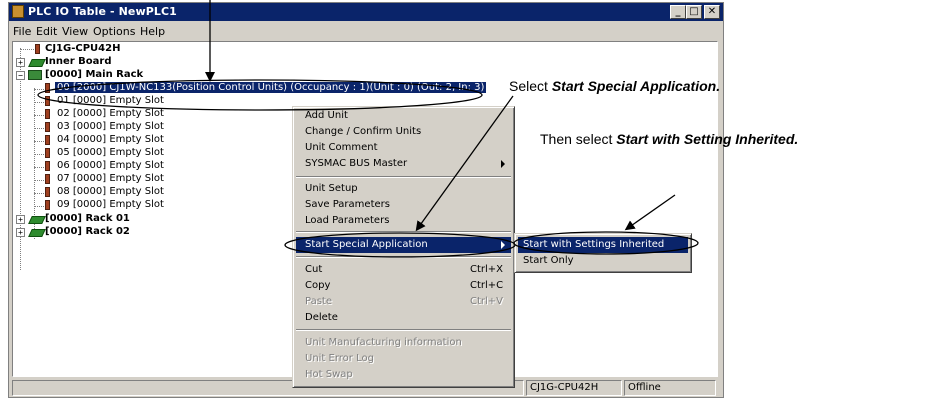 This screenshot has height=402, width=948. Describe the element at coordinates (403, 189) in the screenshot. I see `menu-item-unit-setup: Unit Setup` at that location.